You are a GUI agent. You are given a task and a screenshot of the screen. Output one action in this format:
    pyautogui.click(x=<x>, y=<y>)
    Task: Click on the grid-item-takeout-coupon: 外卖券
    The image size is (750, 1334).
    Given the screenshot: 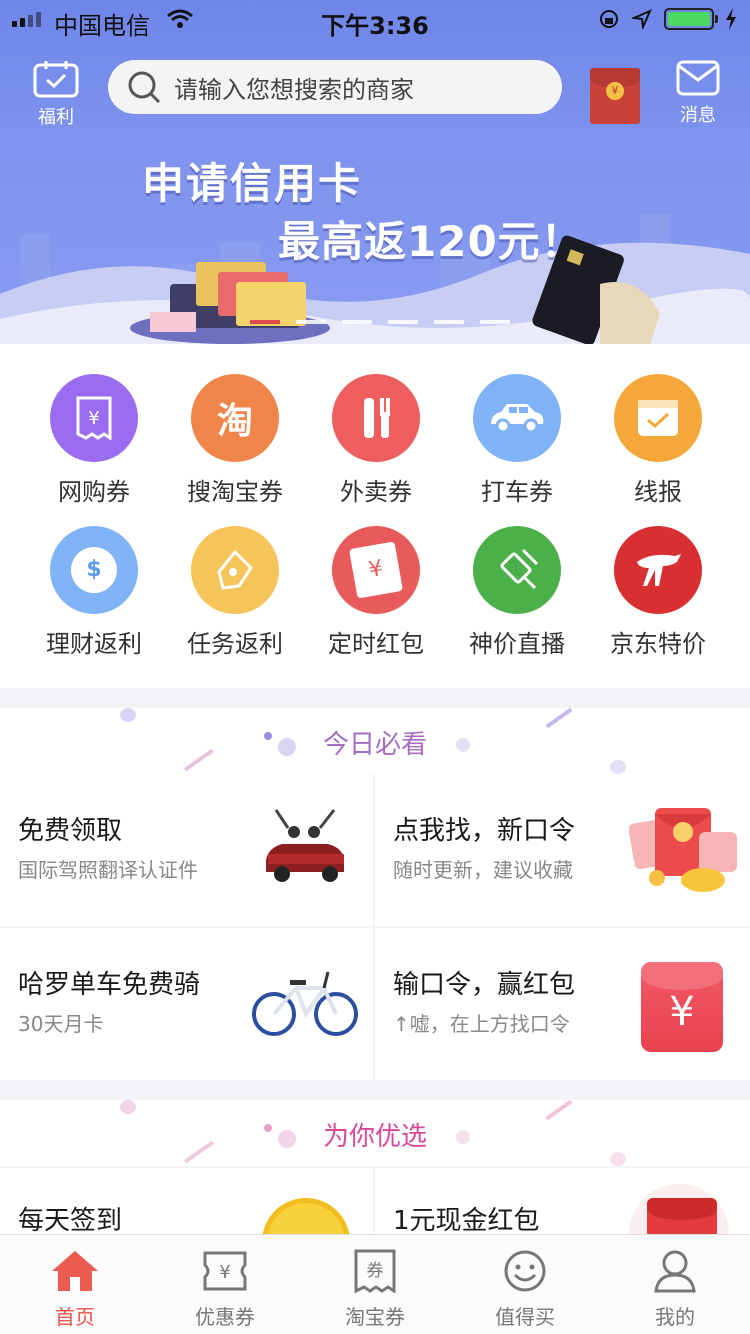 What is the action you would take?
    pyautogui.click(x=376, y=440)
    